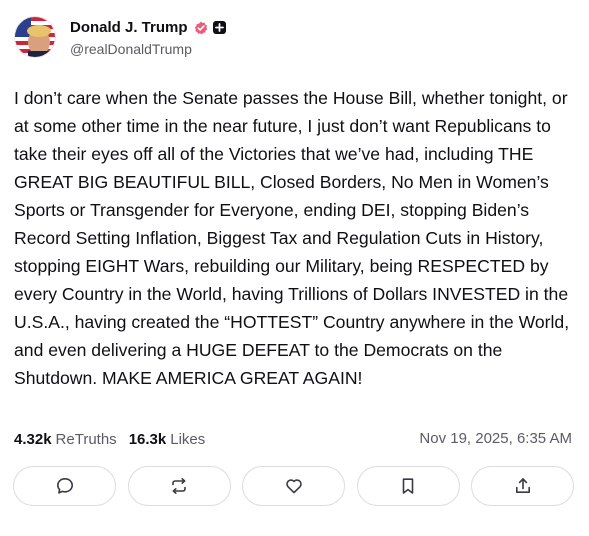 The height and width of the screenshot is (536, 589). What do you see at coordinates (187, 439) in the screenshot?
I see `likes-label: Likes` at bounding box center [187, 439].